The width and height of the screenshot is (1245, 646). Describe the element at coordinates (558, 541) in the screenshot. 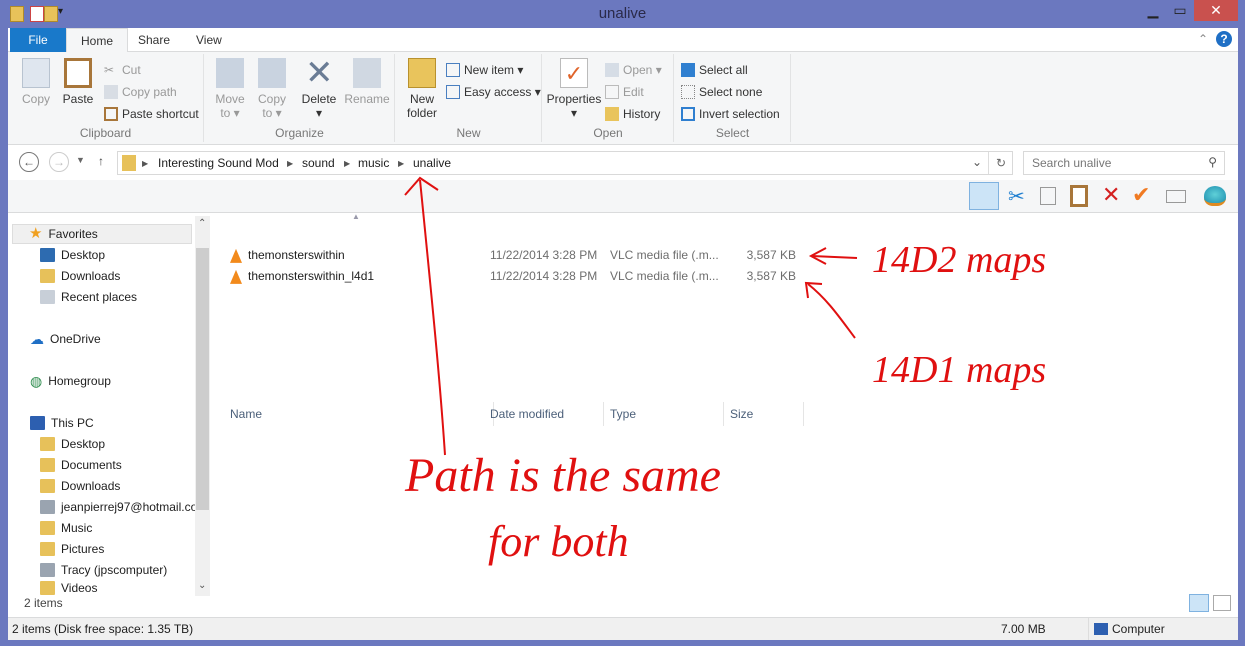

I see `annotation-for-both: for both` at that location.